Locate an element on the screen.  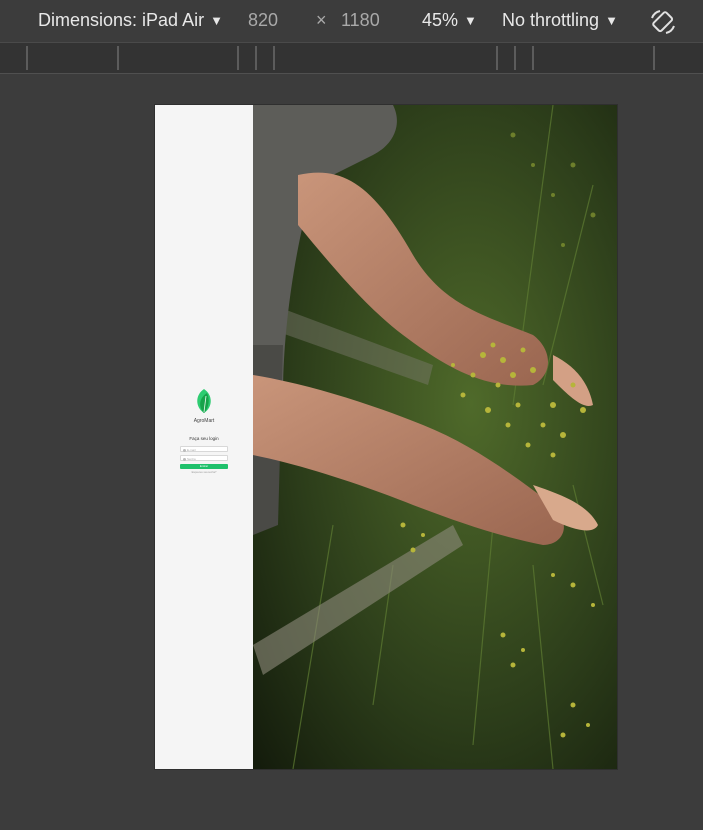
mail-icon is located at coordinates (184, 450).